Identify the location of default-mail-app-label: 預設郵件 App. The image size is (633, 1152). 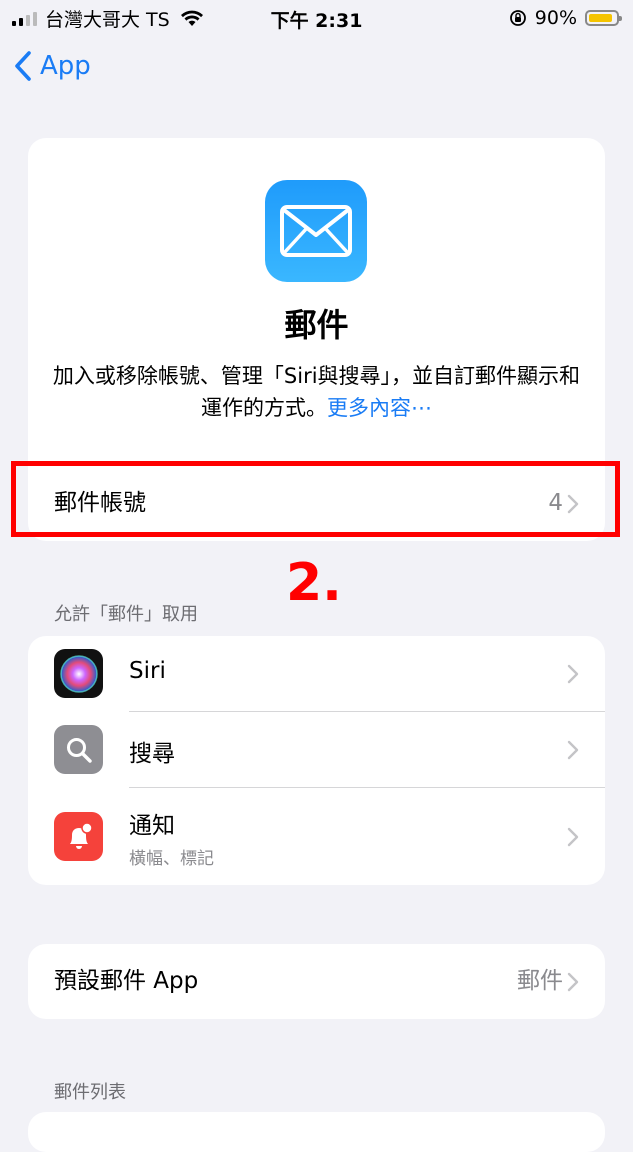
(126, 981).